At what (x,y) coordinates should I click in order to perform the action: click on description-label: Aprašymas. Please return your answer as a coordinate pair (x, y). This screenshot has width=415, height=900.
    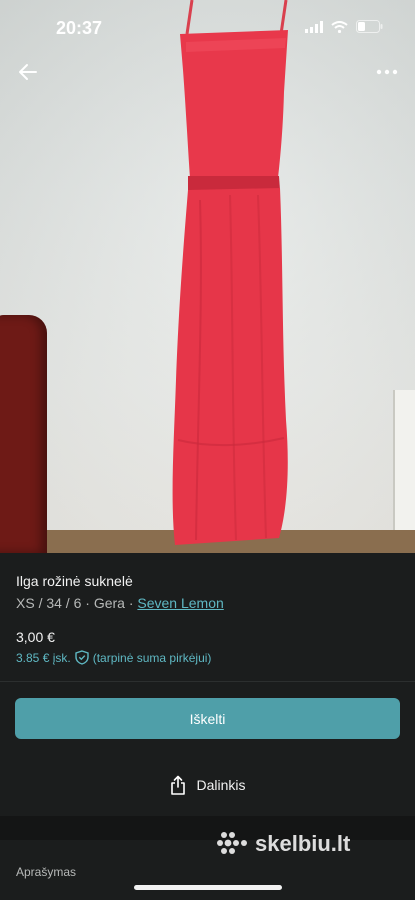
    Looking at the image, I should click on (46, 872).